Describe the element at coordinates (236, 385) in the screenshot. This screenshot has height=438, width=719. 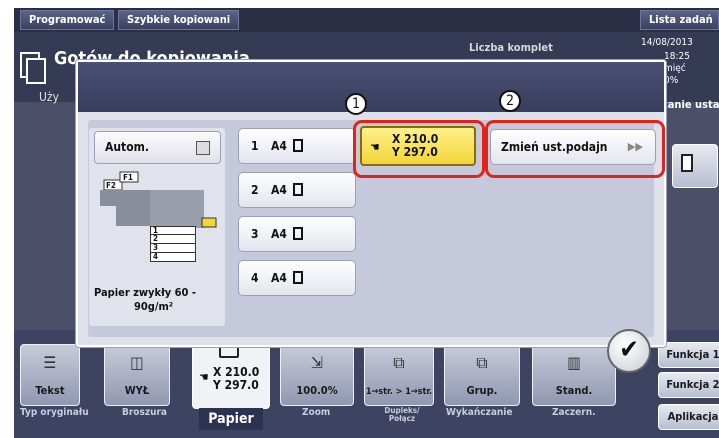
I see `paper-size-y: Y 297.0` at that location.